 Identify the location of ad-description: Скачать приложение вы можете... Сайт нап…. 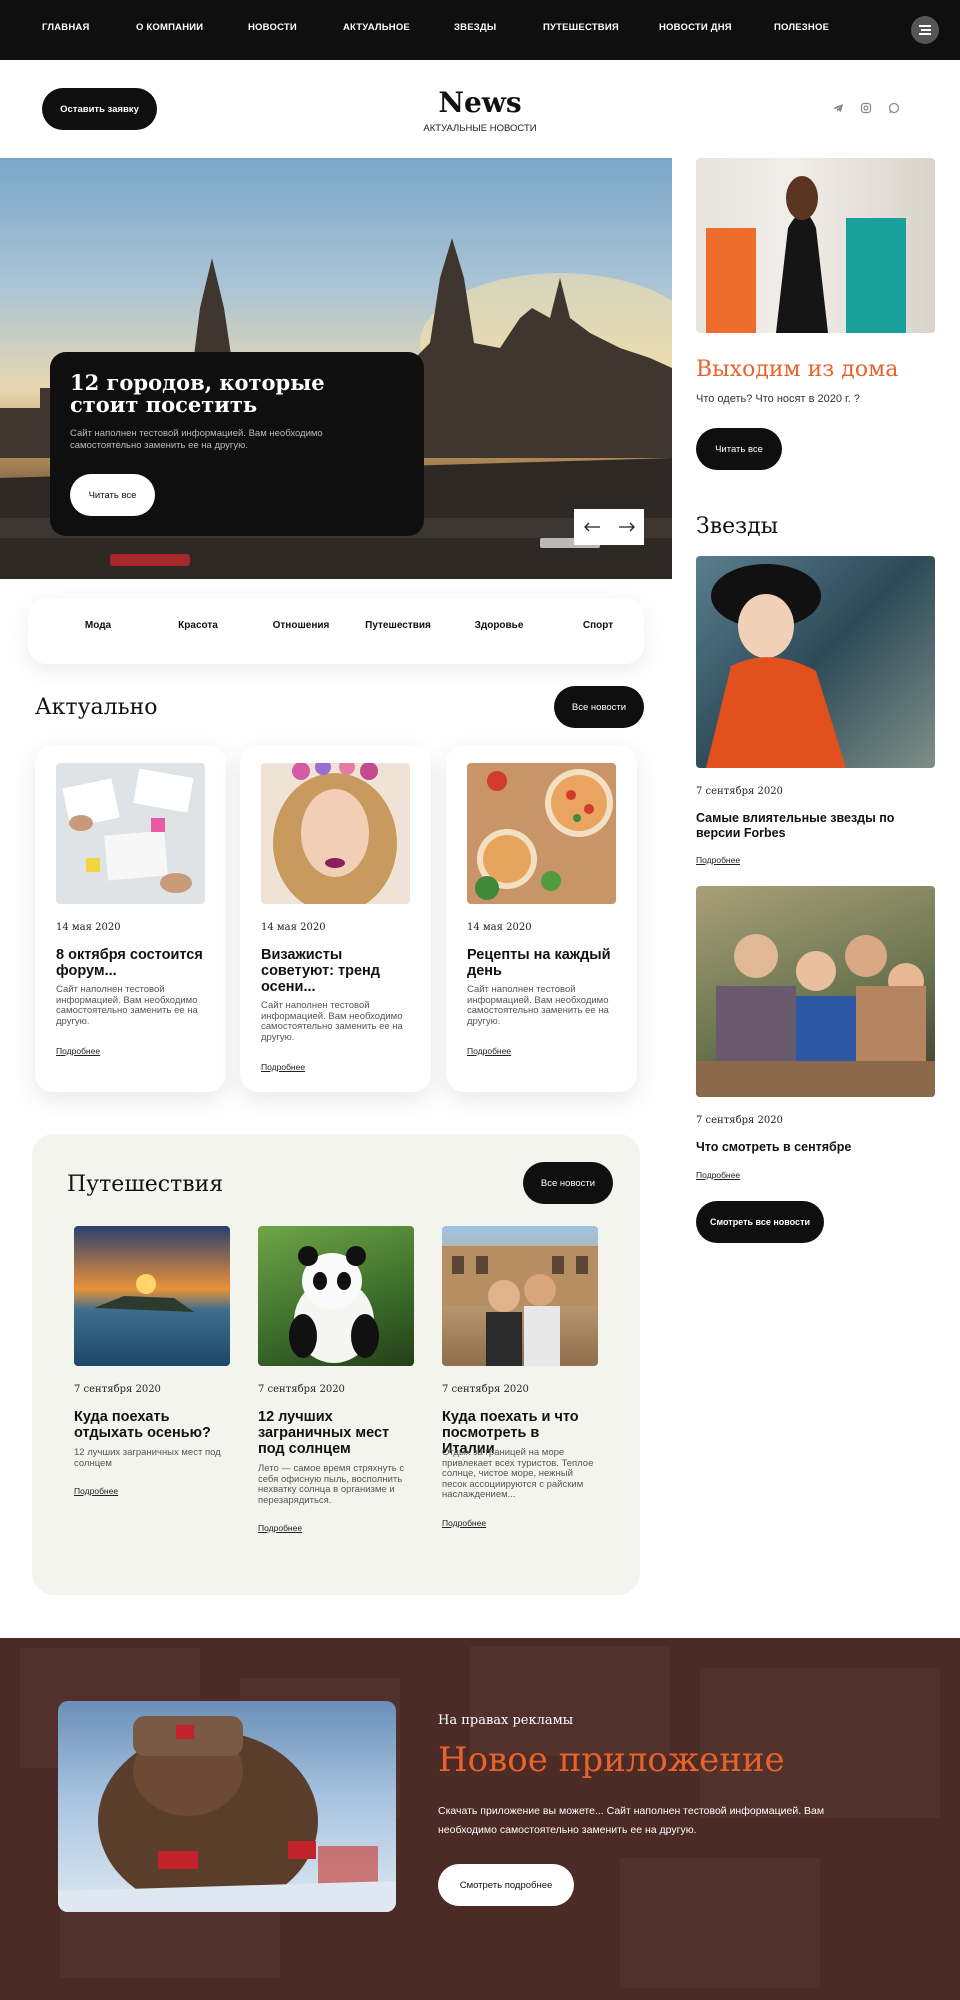
(631, 1820).